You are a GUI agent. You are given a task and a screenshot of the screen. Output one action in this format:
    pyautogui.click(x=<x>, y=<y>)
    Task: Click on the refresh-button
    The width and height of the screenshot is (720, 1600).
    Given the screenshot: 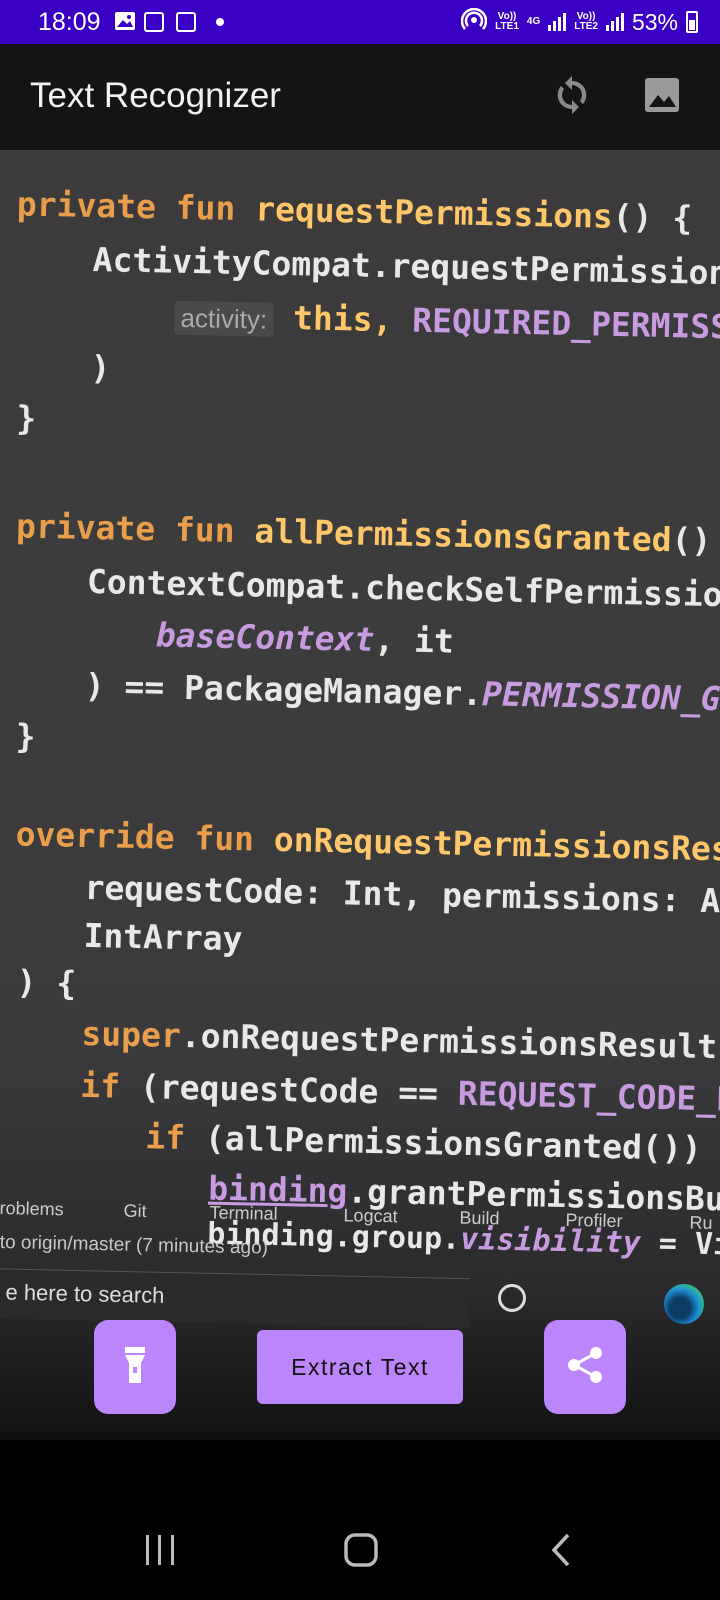 What is the action you would take?
    pyautogui.click(x=572, y=97)
    